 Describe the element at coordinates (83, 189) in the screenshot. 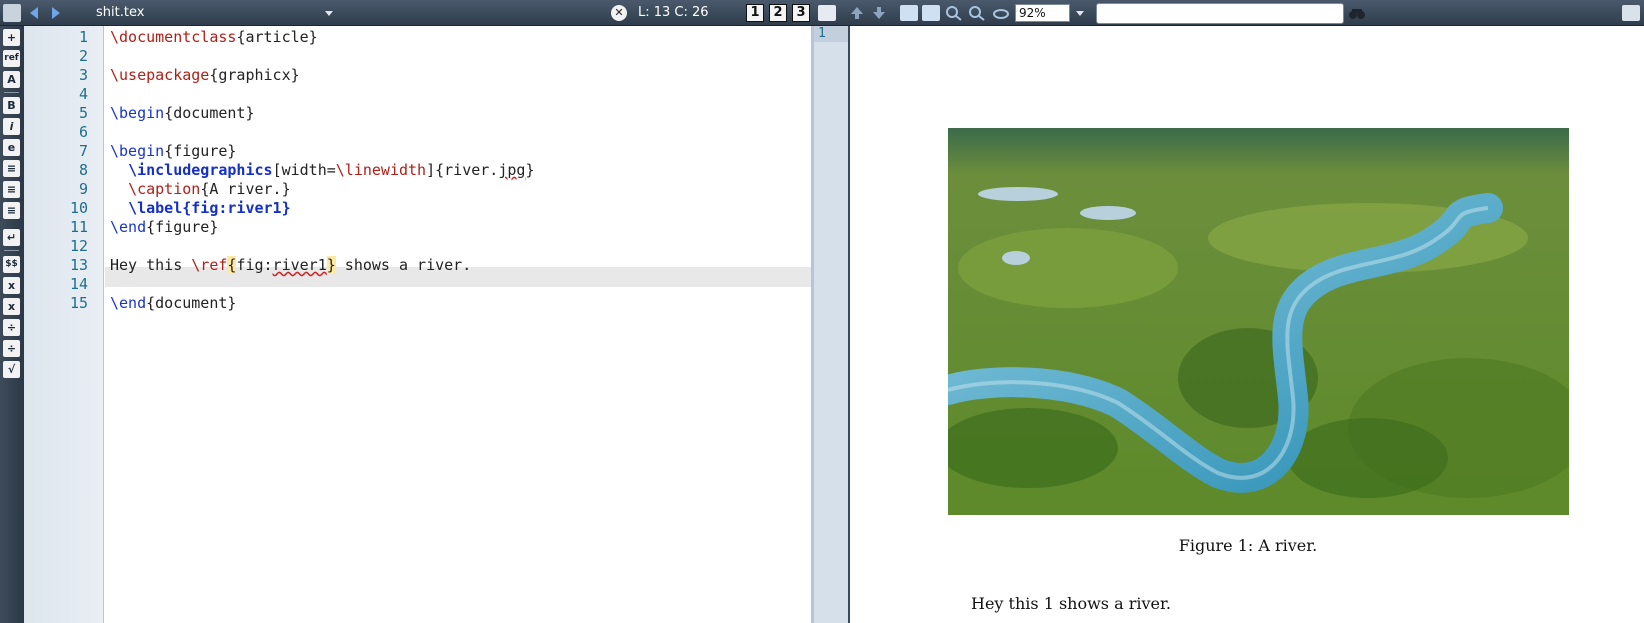

I see `line-number: 9` at that location.